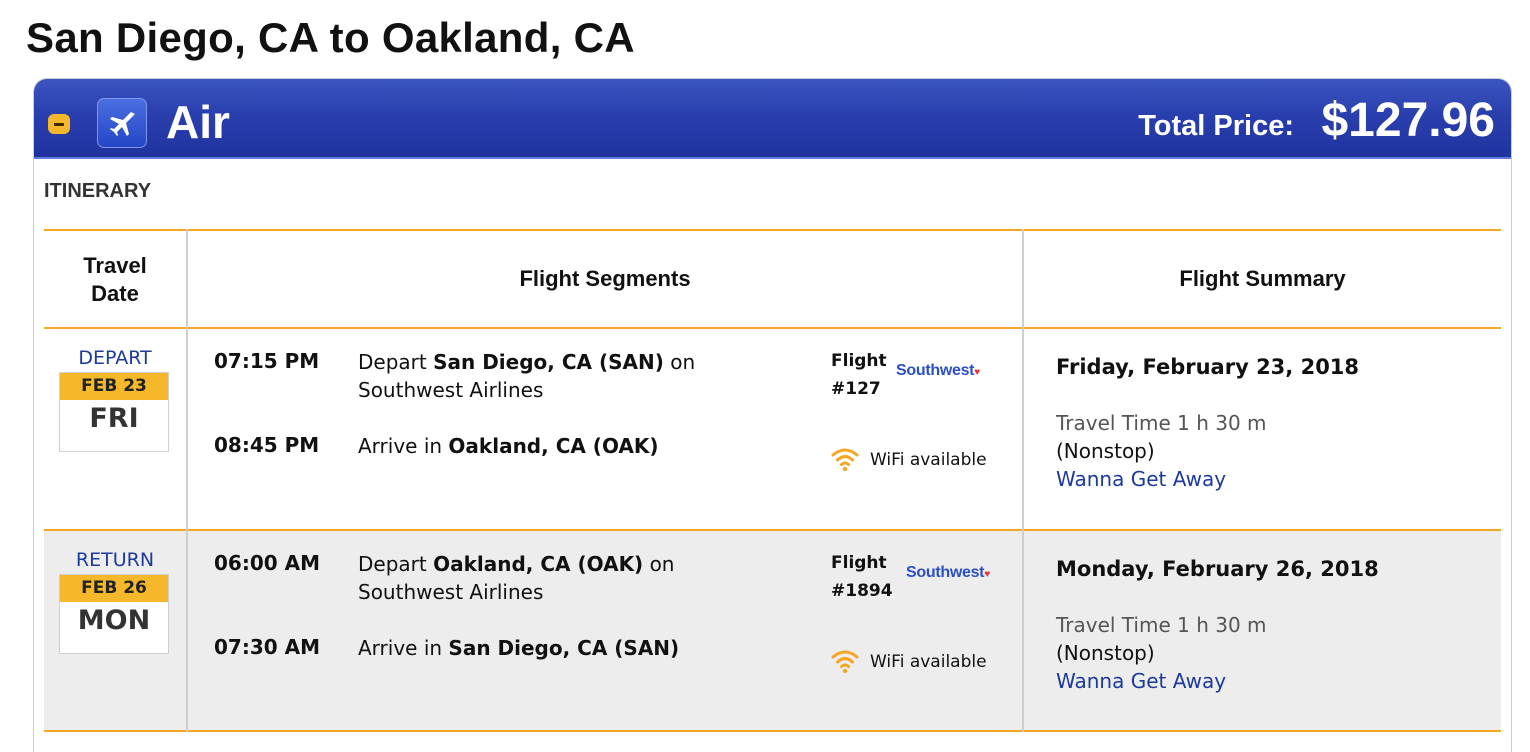 Image resolution: width=1530 pixels, height=752 pixels. I want to click on direction-label: DEPART, so click(115, 358).